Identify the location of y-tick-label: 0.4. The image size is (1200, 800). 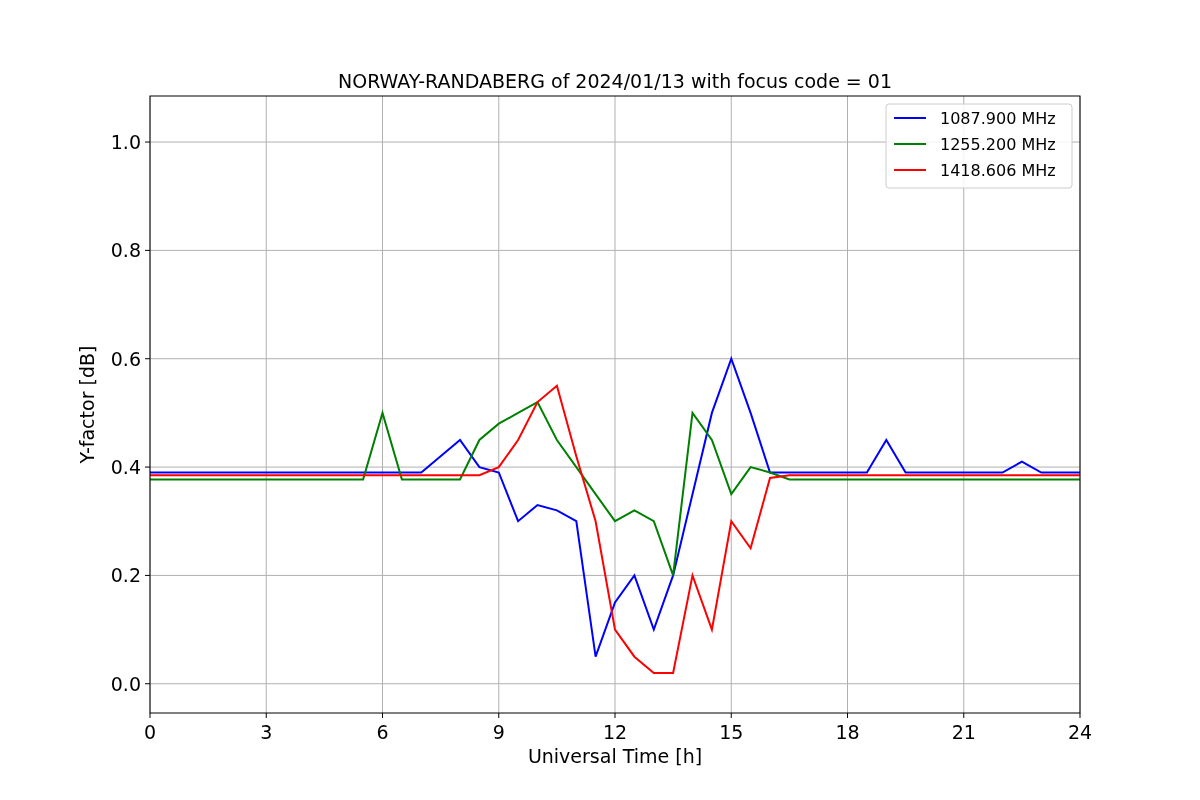
(125, 467).